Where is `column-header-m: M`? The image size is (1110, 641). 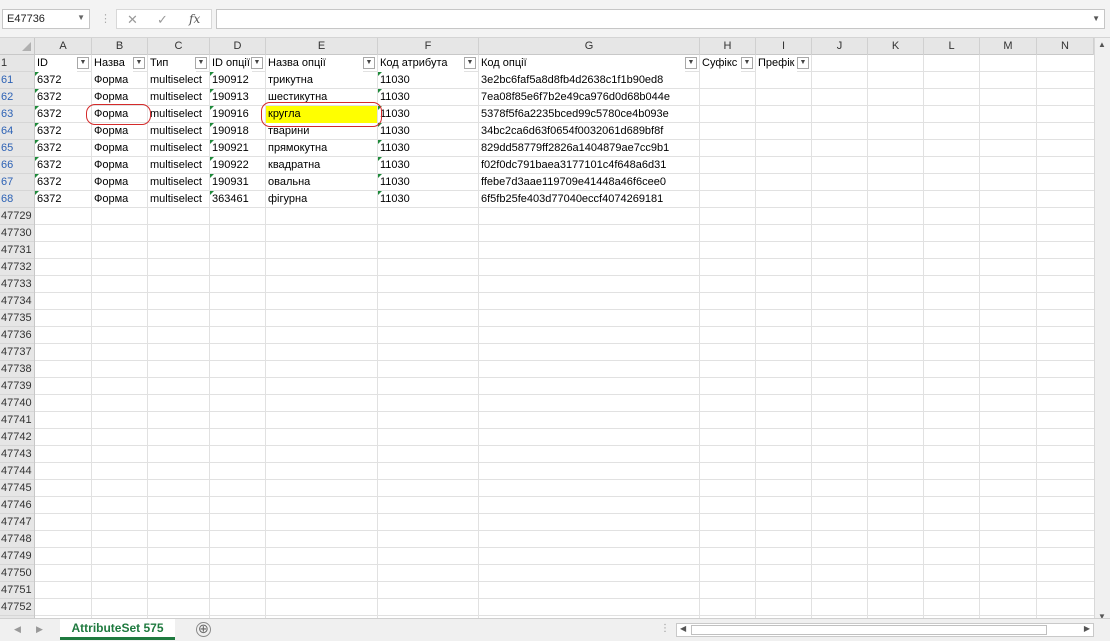 column-header-m: M is located at coordinates (1008, 46).